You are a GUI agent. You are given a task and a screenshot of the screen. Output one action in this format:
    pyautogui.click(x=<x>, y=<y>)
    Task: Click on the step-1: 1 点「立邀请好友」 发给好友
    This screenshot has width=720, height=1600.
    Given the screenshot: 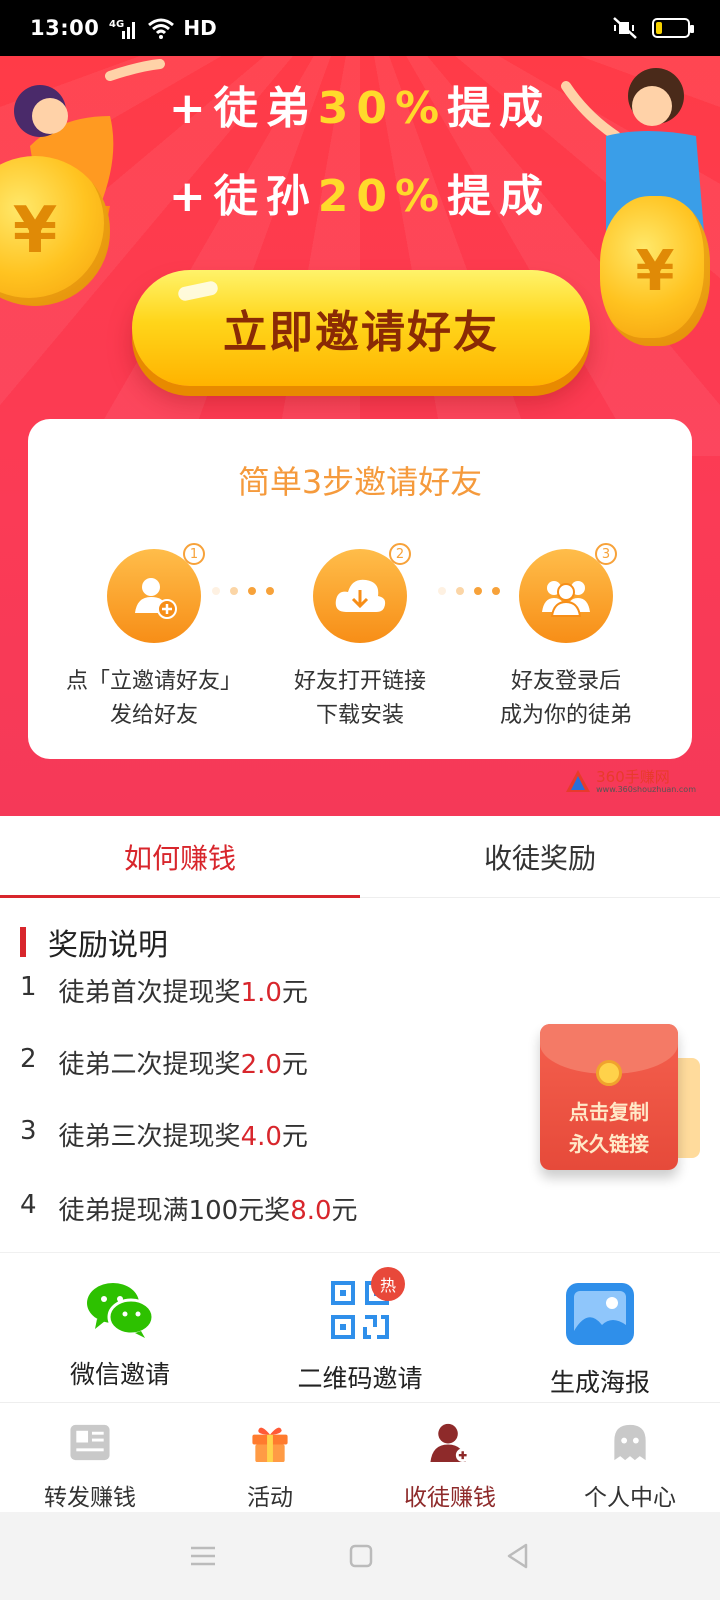 What is the action you would take?
    pyautogui.click(x=154, y=638)
    